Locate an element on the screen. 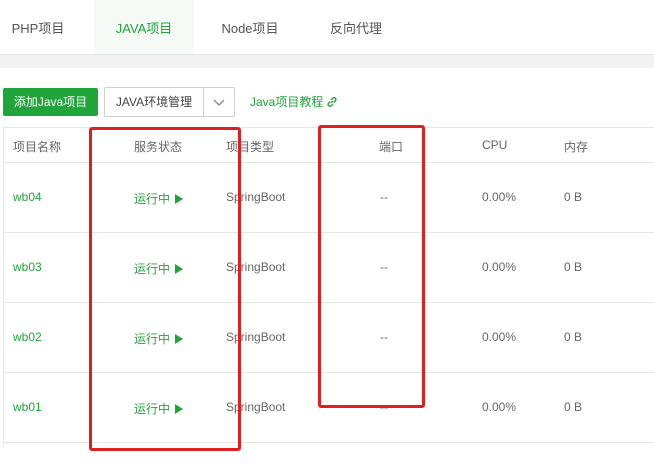 The height and width of the screenshot is (472, 654). tab-php: PHP项目 is located at coordinates (38, 27).